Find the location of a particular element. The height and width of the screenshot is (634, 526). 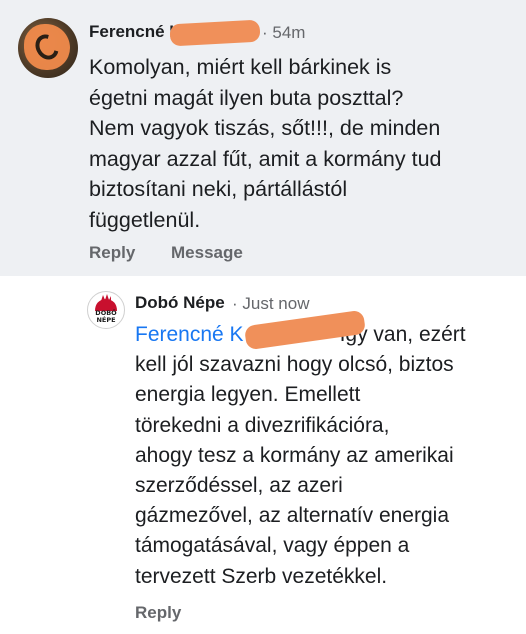

reply-line: szerződéssel, az azeri is located at coordinates (239, 486).